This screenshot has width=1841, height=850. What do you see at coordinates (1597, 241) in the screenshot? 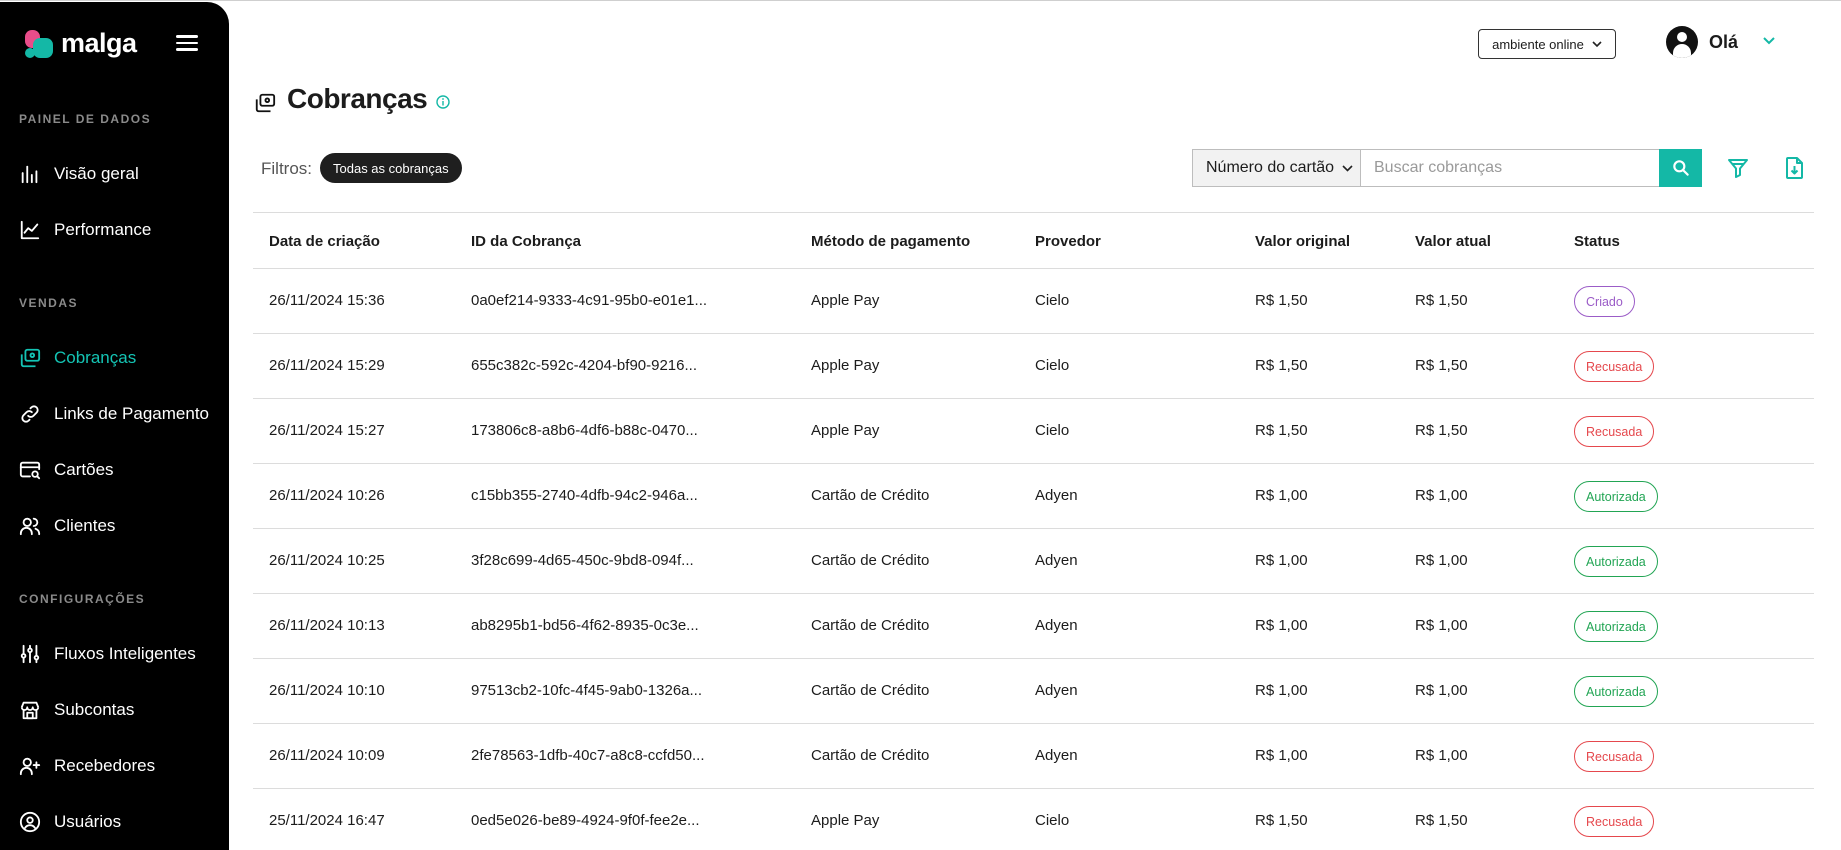
I see `column-header-status: Status` at bounding box center [1597, 241].